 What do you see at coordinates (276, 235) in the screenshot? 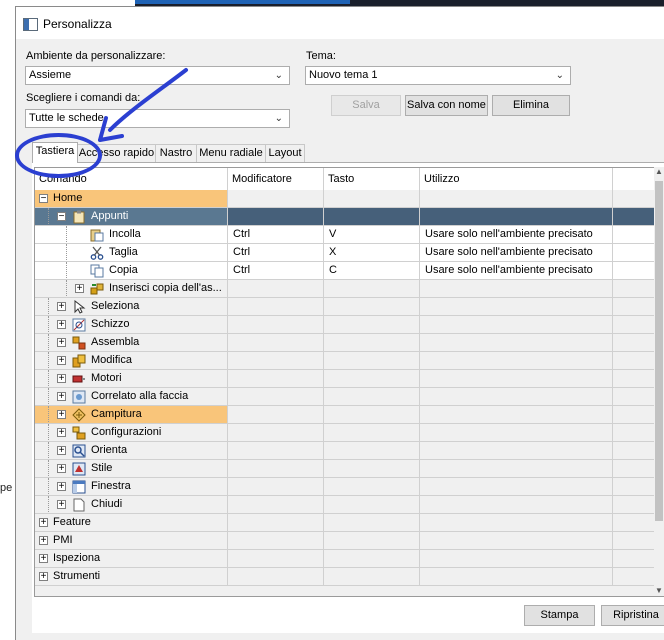
I see `modifier-cell: Ctrl` at bounding box center [276, 235].